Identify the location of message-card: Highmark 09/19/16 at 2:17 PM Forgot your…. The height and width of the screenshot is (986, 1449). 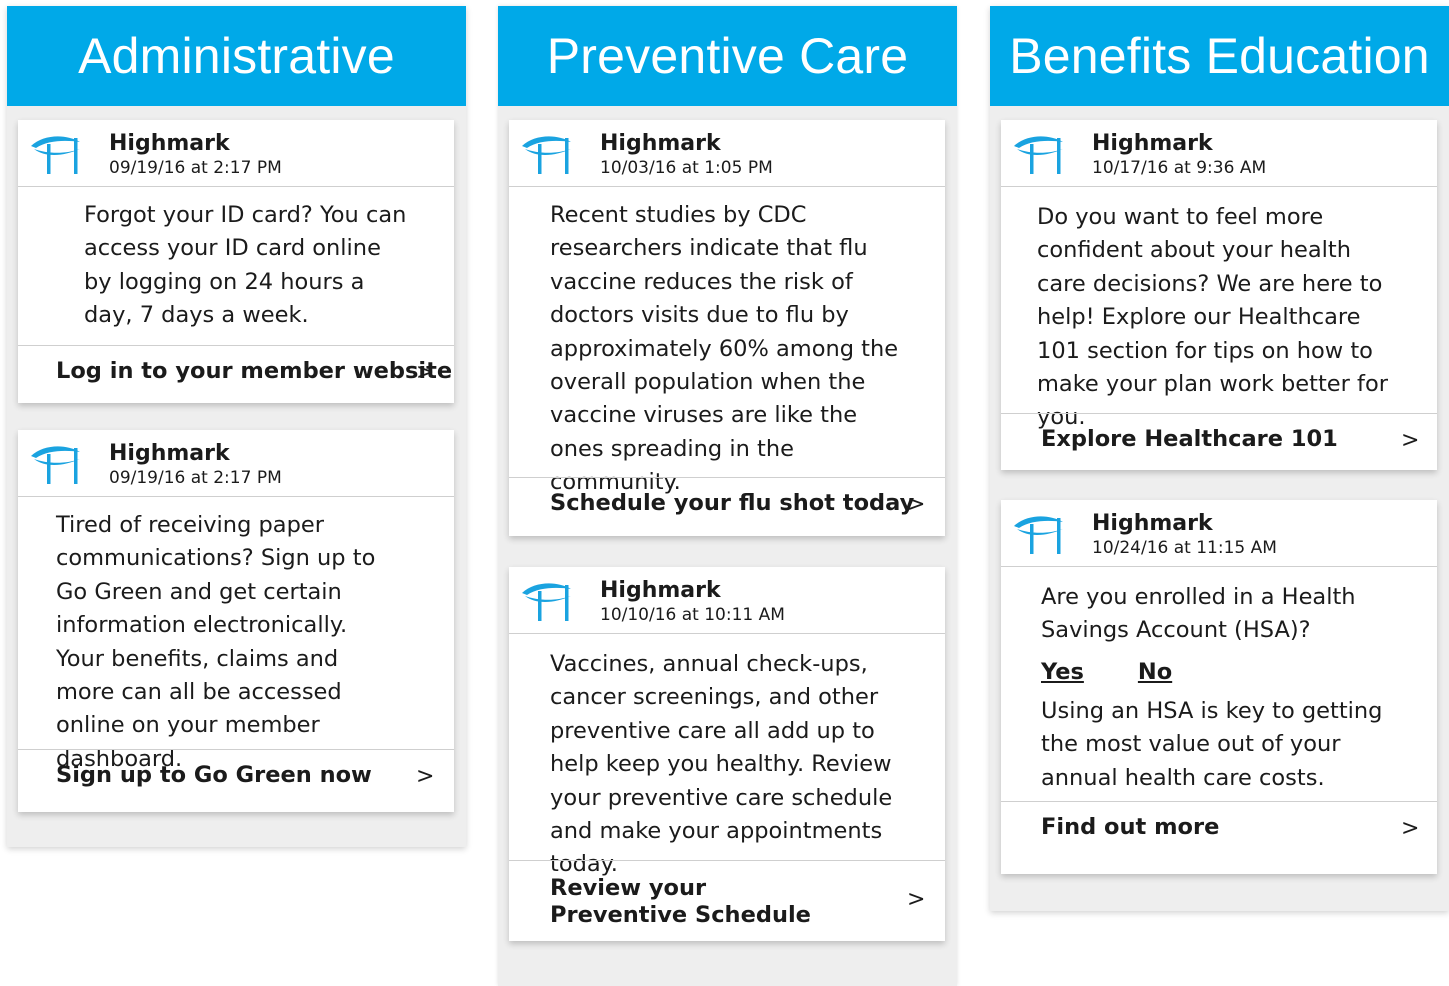
(236, 261).